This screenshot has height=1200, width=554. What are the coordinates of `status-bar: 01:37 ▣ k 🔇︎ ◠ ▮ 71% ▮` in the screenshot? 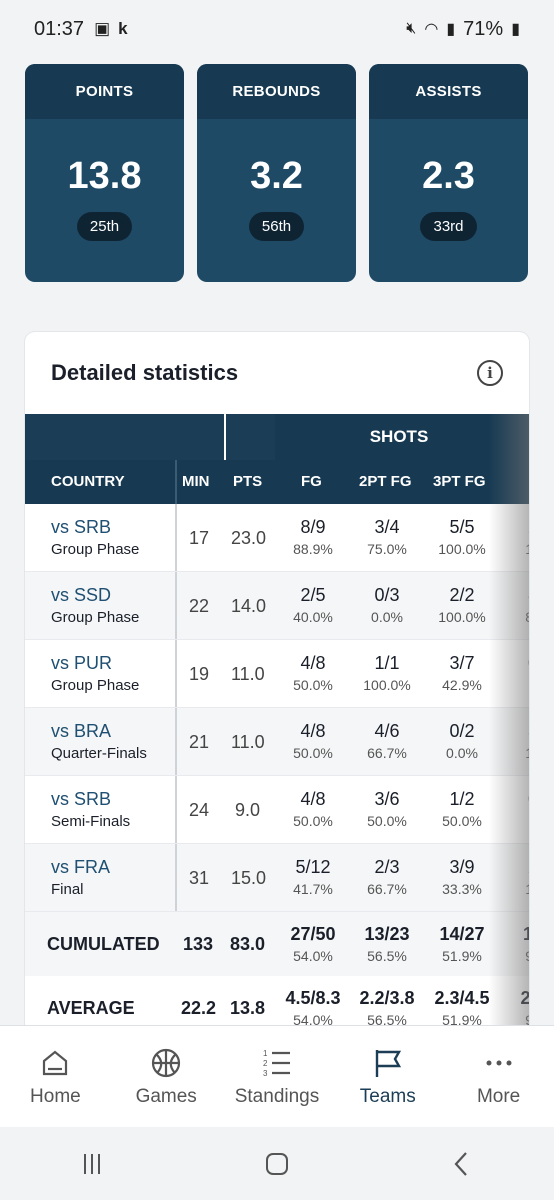 It's located at (277, 29).